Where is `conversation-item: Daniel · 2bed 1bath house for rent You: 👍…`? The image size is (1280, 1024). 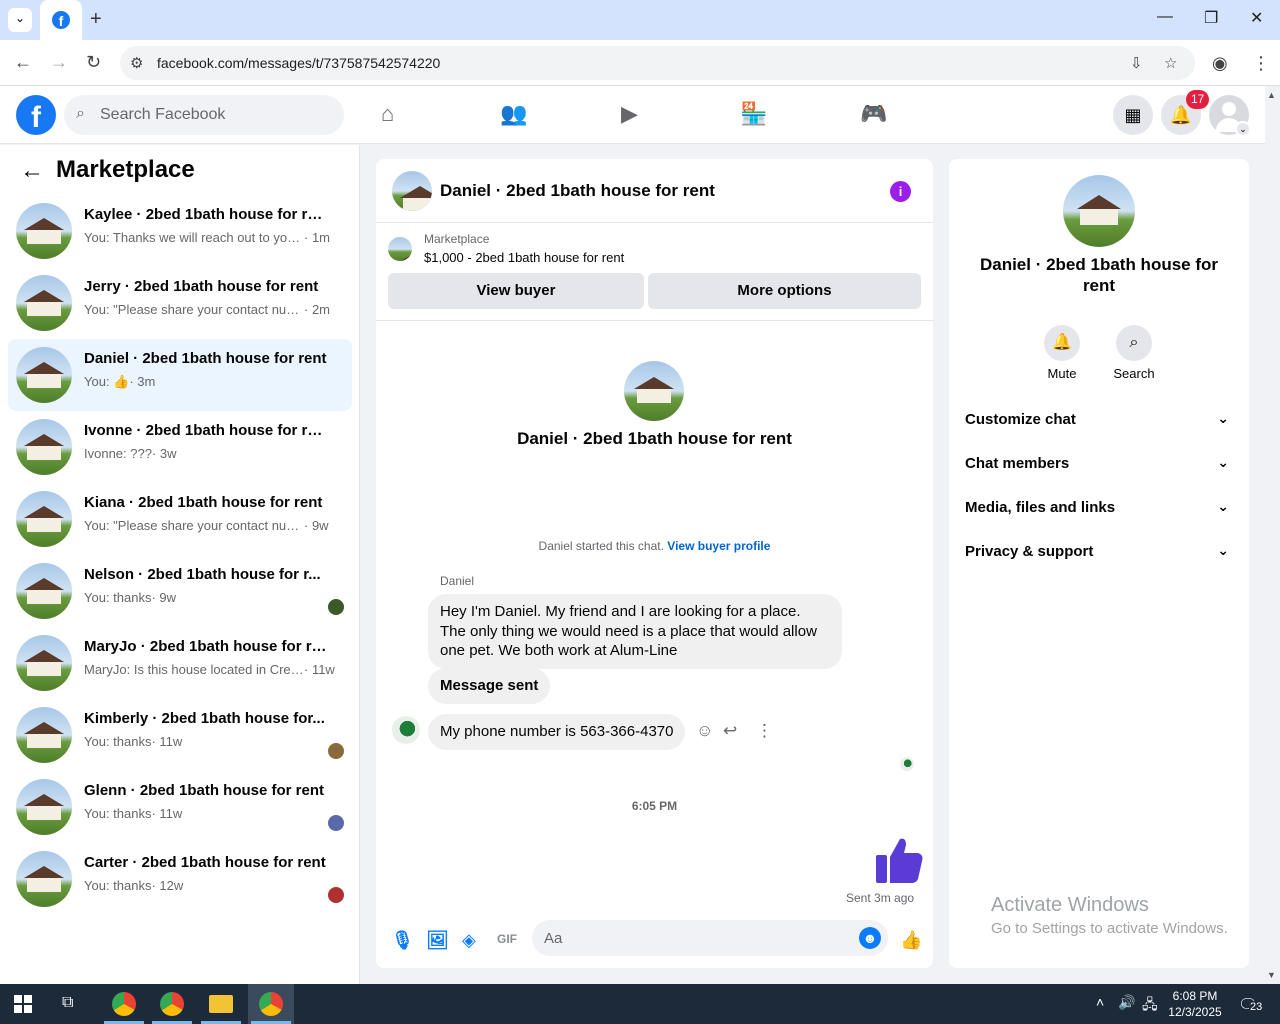
conversation-item: Daniel · 2bed 1bath house for rent You: 👍… is located at coordinates (180, 375).